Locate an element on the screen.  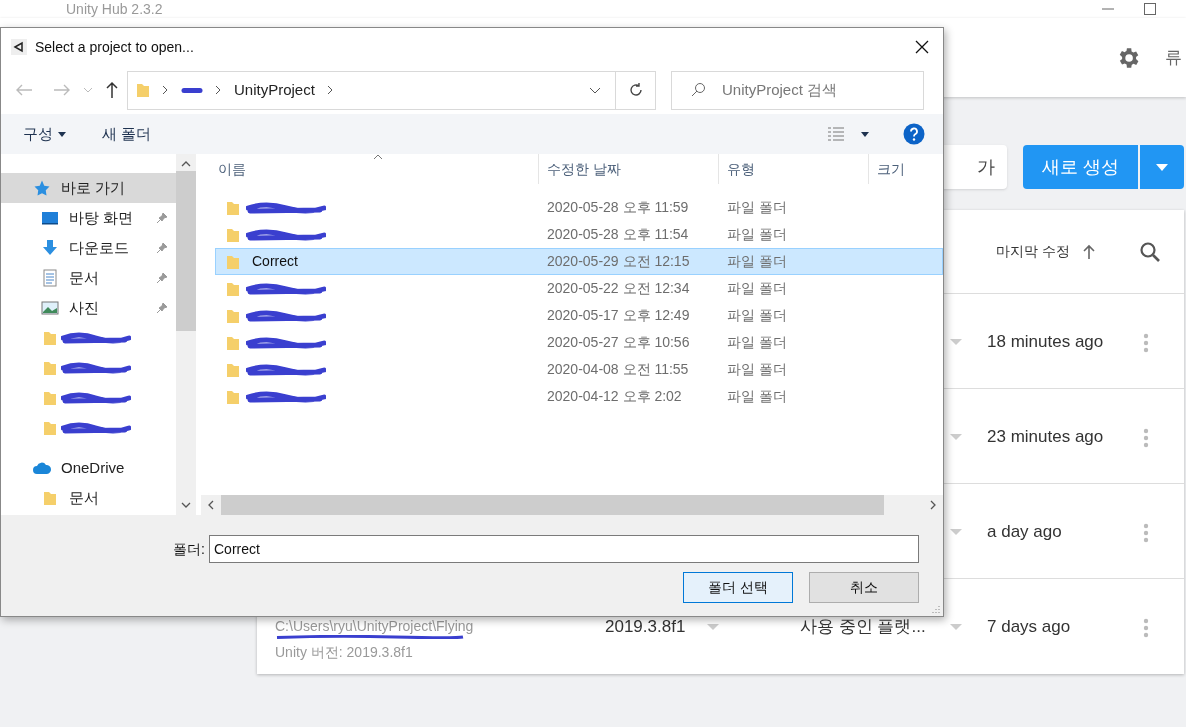
version-label: 2019.3.8f1 is located at coordinates (645, 627).